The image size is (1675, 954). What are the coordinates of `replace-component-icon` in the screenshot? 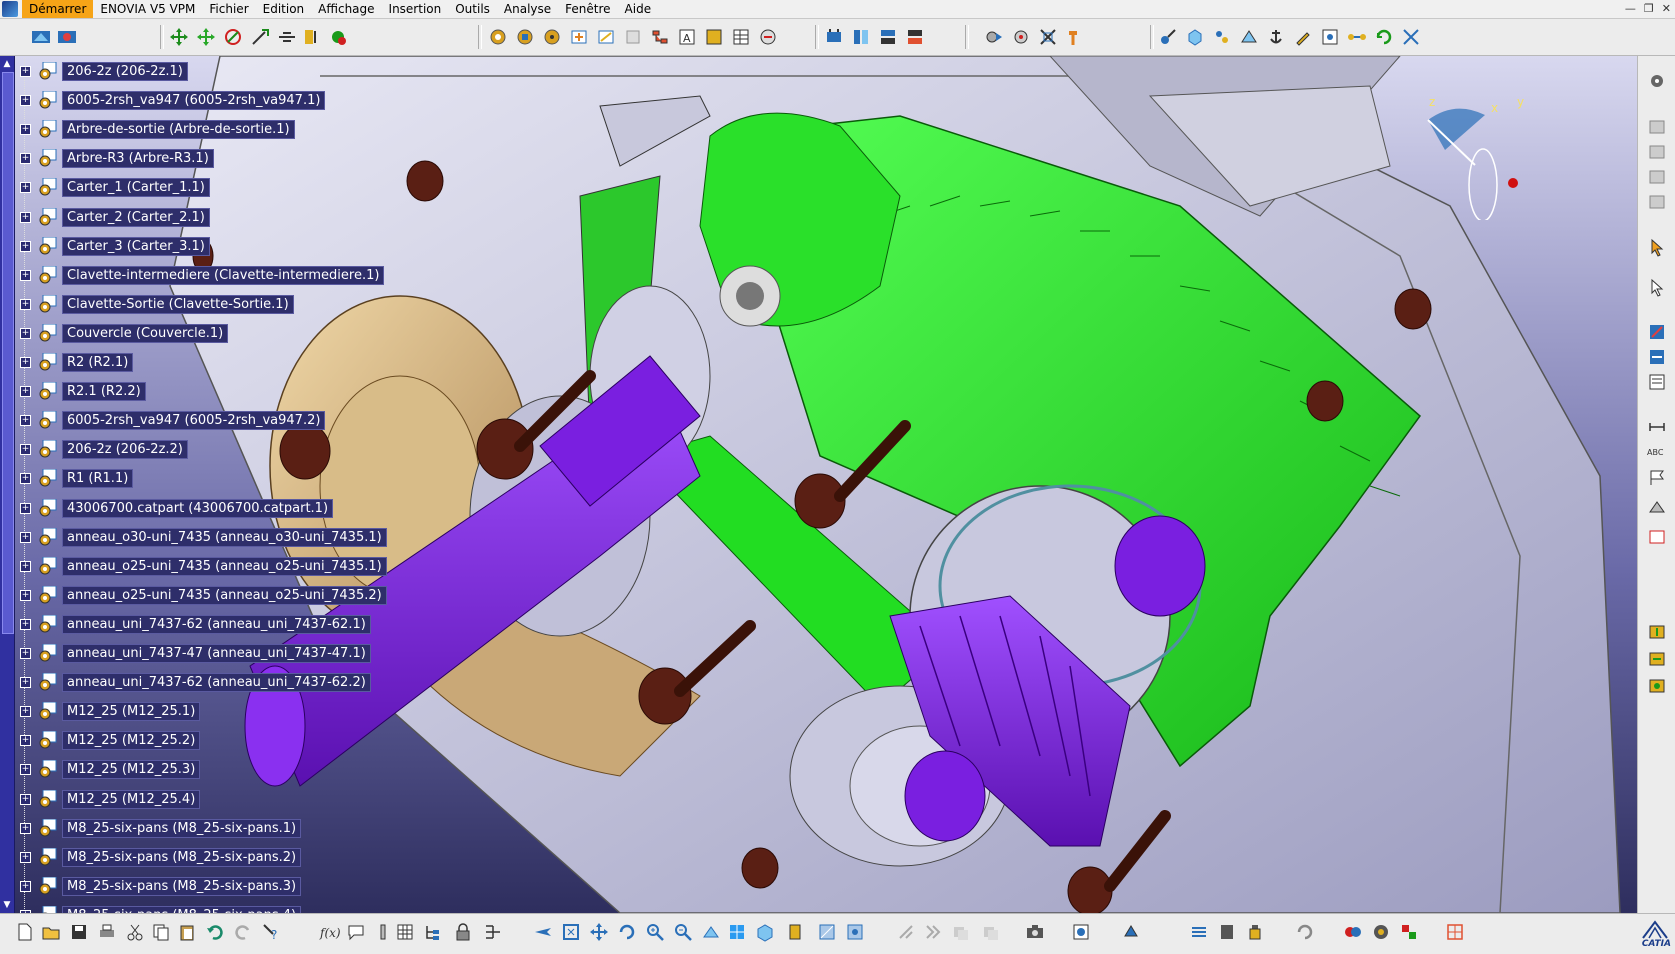 It's located at (633, 37).